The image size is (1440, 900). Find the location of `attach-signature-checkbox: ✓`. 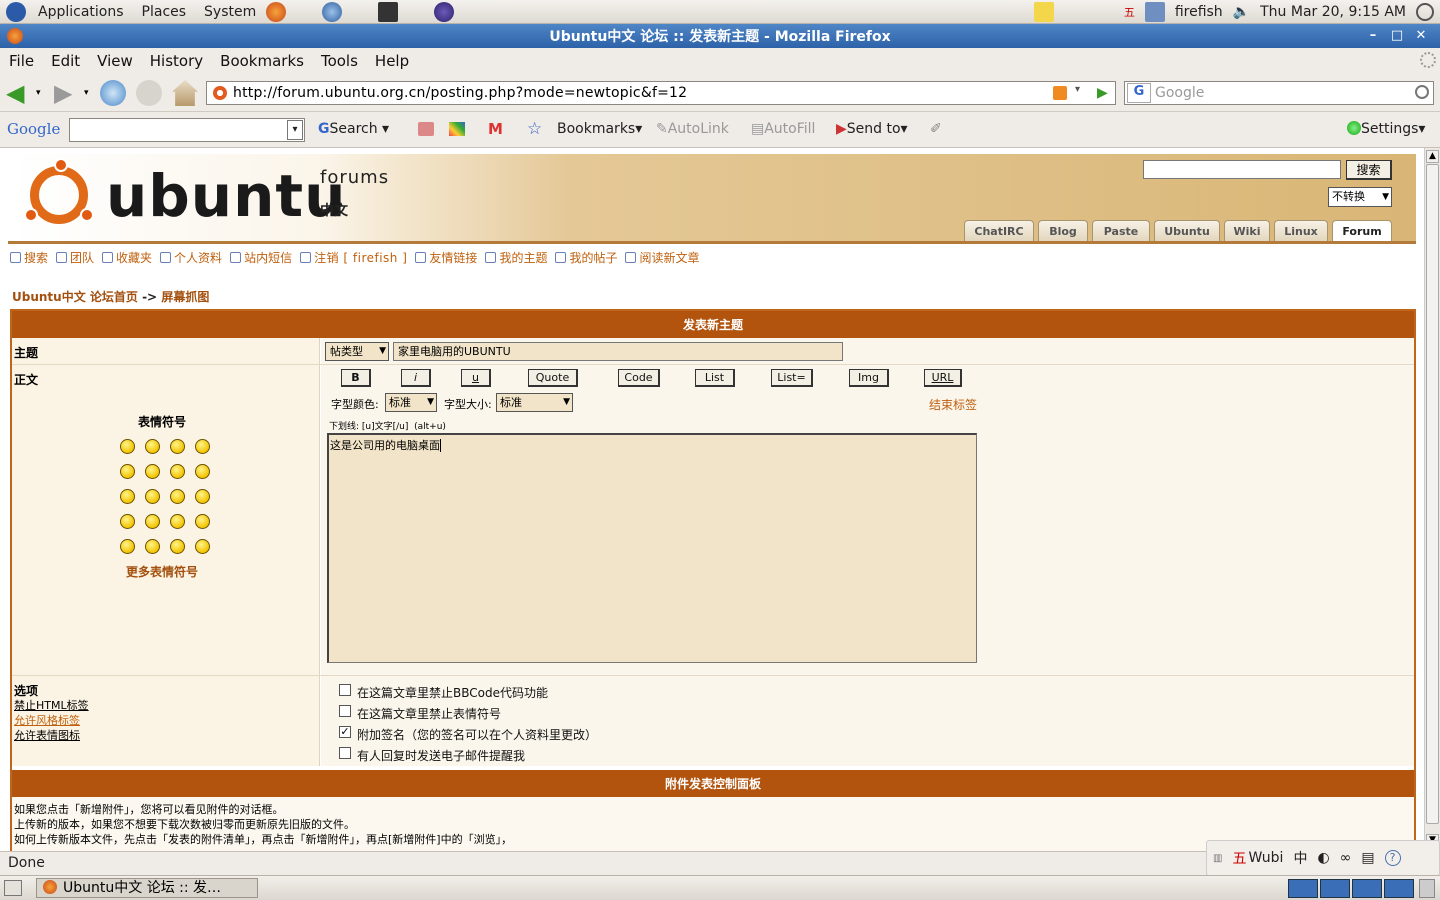

attach-signature-checkbox: ✓ is located at coordinates (345, 732).